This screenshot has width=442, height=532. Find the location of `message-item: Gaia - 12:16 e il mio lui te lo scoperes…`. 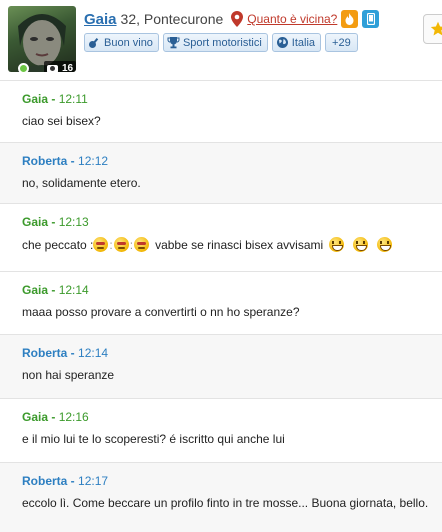

message-item: Gaia - 12:16 e il mio lui te lo scoperes… is located at coordinates (221, 430).